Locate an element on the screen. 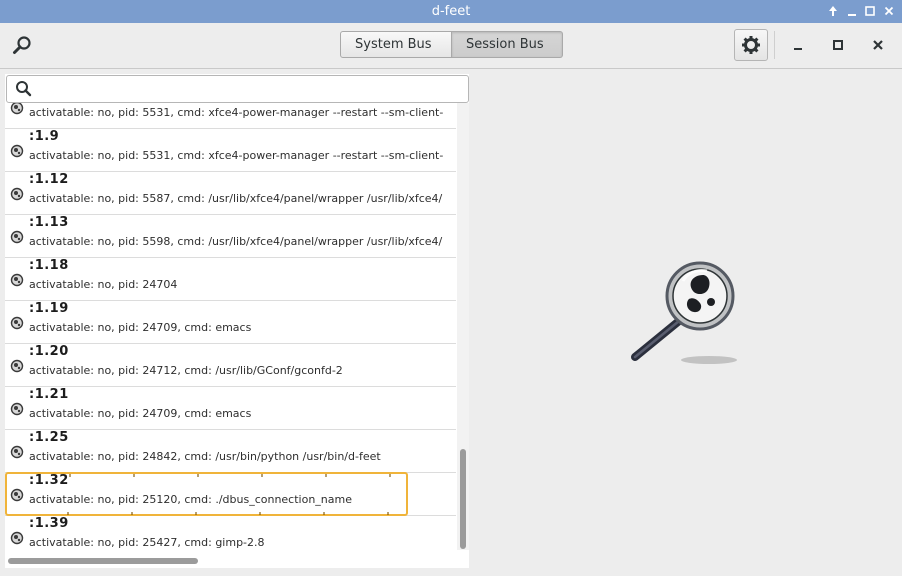 The width and height of the screenshot is (902, 576). bus-switcher: System Bus Session Bus is located at coordinates (451, 44).